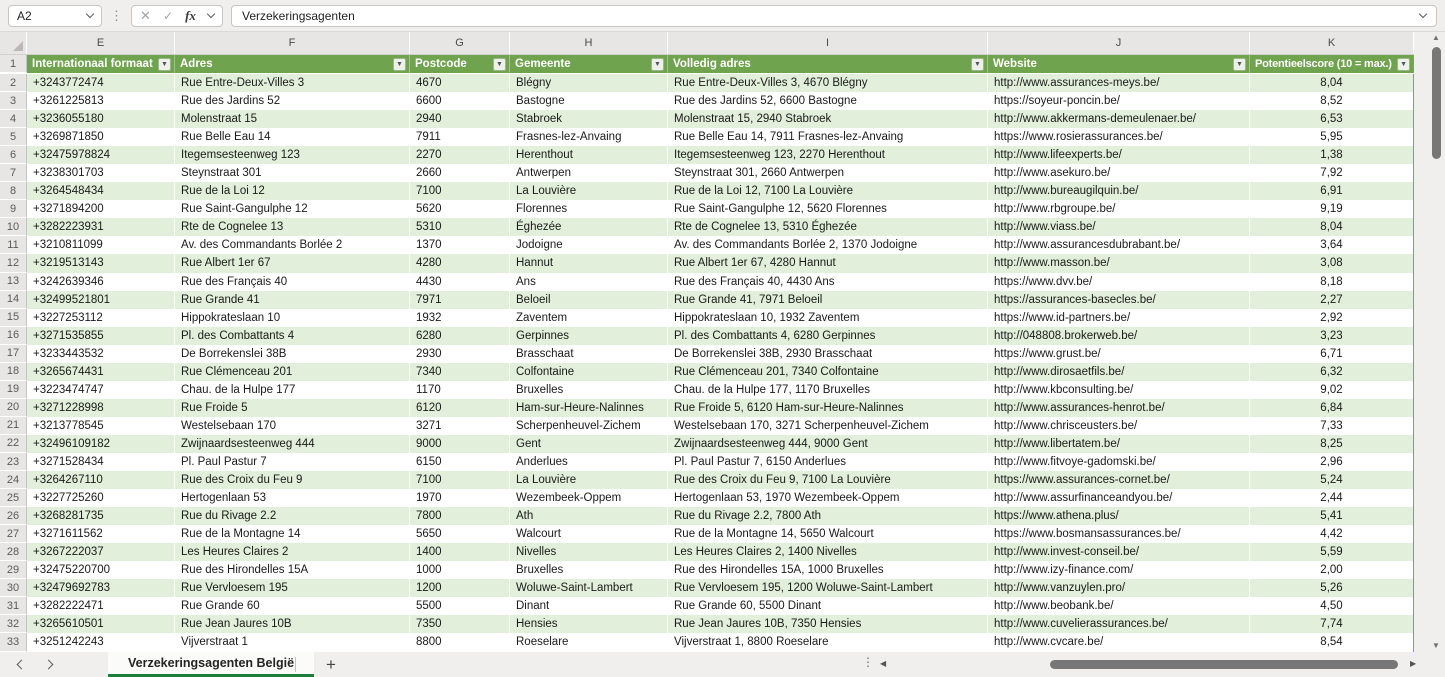 The height and width of the screenshot is (677, 1445). What do you see at coordinates (331, 664) in the screenshot?
I see `add-sheet-button: +` at bounding box center [331, 664].